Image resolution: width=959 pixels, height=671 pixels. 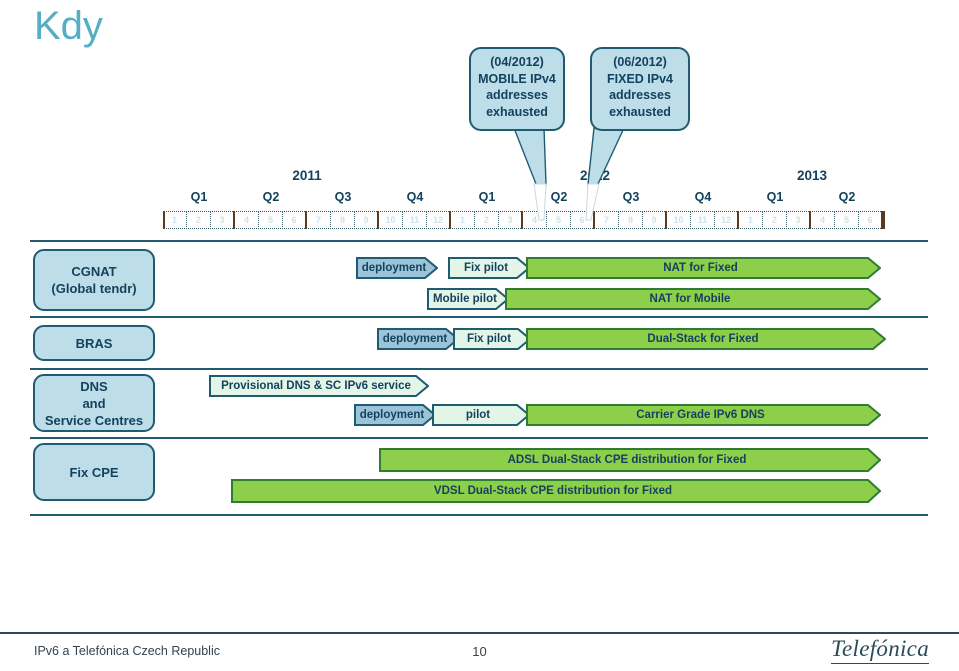 I want to click on callout-line: MOBILE IPv4, so click(x=517, y=78).